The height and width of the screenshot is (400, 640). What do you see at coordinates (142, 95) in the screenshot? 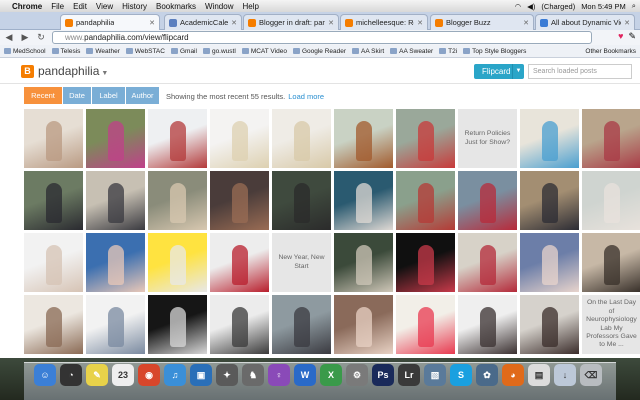
I see `filter-tab-author: Author` at bounding box center [142, 95].